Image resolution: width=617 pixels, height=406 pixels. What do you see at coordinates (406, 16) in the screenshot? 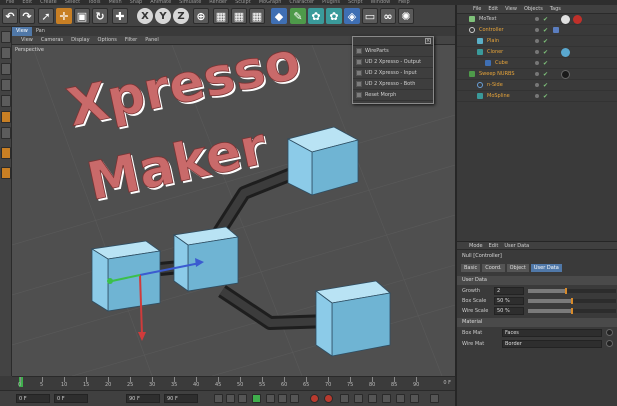
I see `light-icon: ✺` at bounding box center [406, 16].